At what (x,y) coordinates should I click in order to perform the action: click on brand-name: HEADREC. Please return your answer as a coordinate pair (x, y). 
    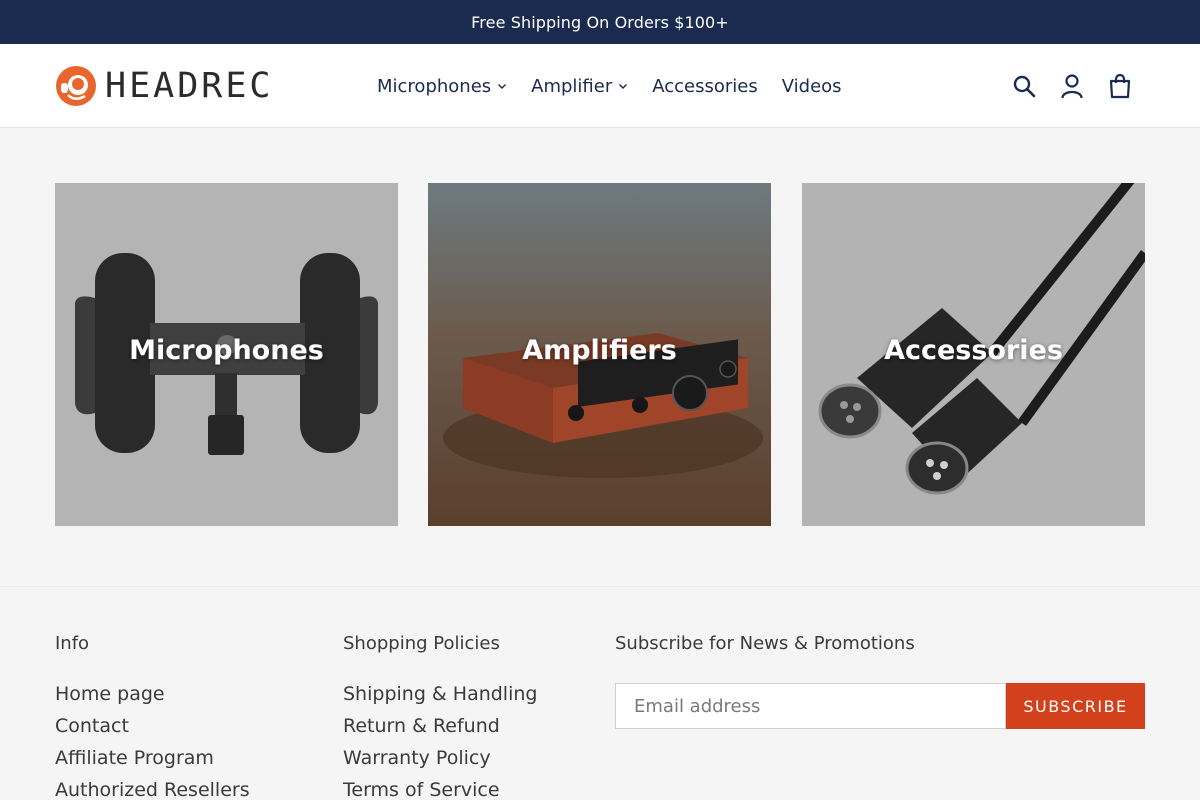
    Looking at the image, I should click on (189, 85).